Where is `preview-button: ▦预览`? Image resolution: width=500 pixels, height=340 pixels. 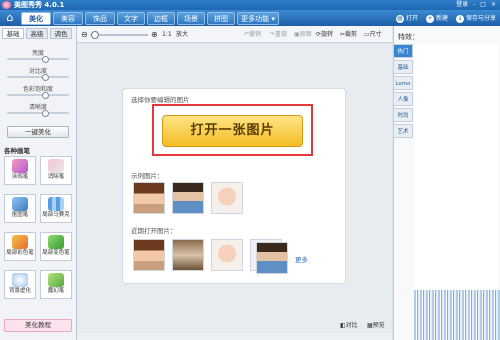 preview-button: ▦预览 is located at coordinates (376, 325).